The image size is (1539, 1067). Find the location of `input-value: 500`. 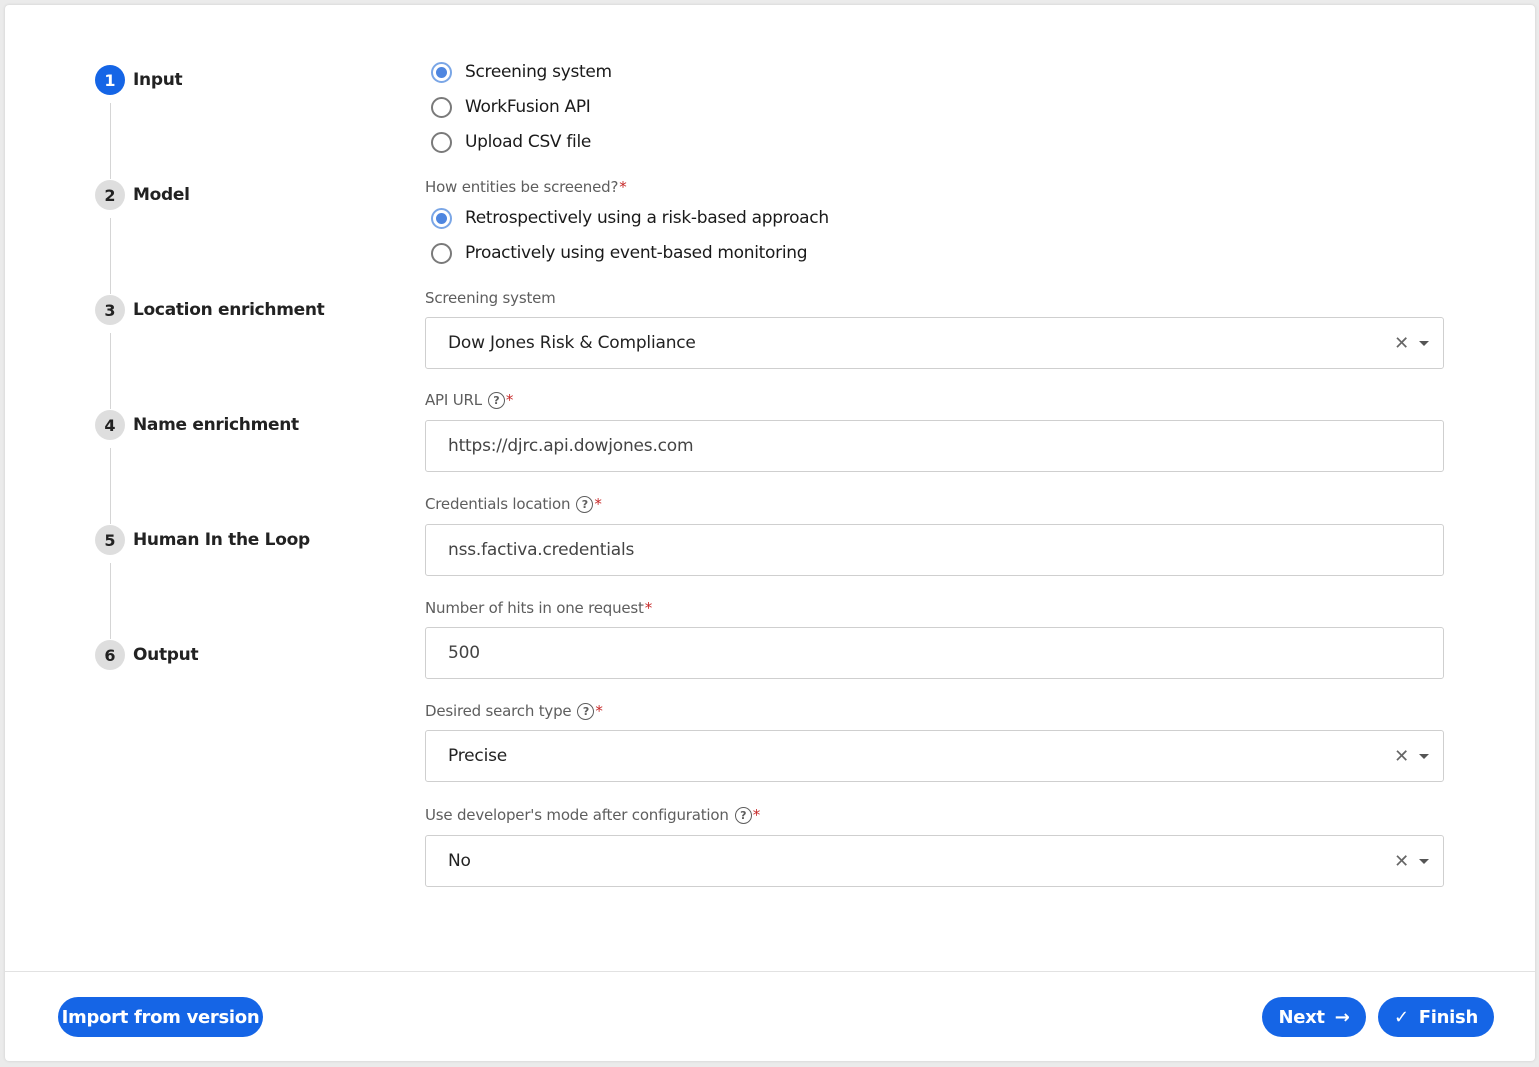

input-value: 500 is located at coordinates (464, 653).